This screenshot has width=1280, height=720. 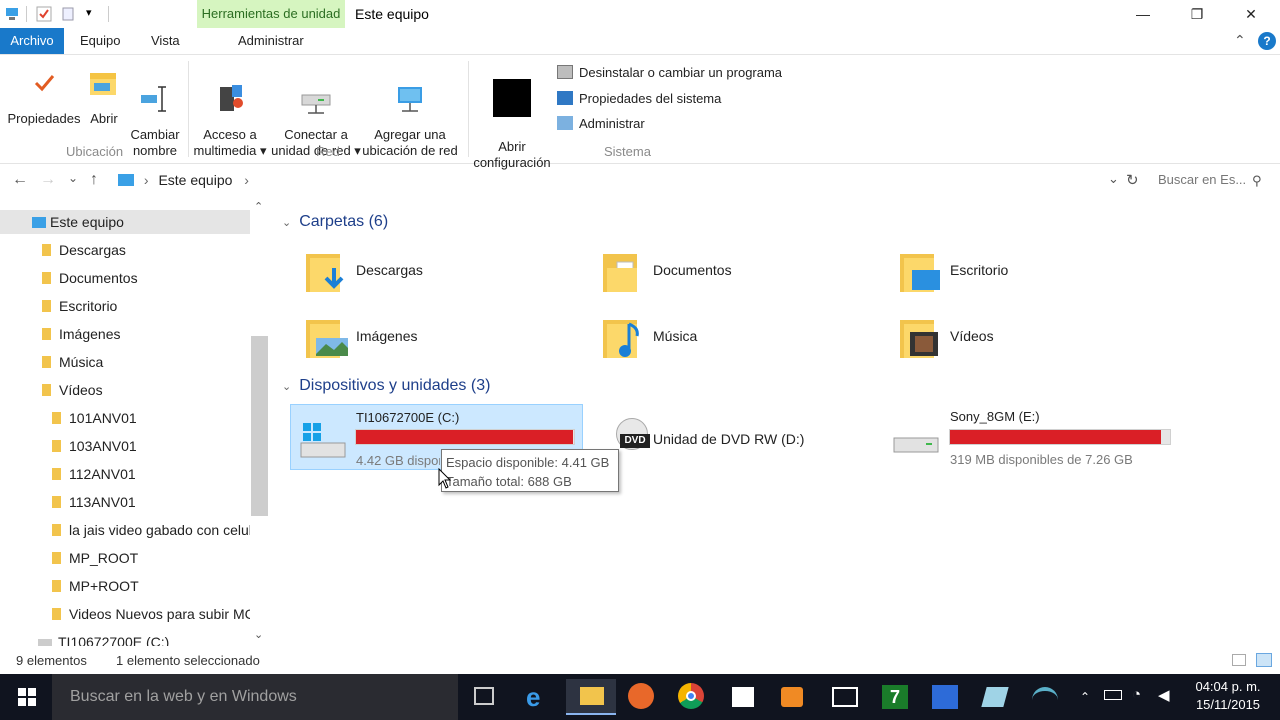 What do you see at coordinates (994, 697) in the screenshot?
I see `glass-app-icon` at bounding box center [994, 697].